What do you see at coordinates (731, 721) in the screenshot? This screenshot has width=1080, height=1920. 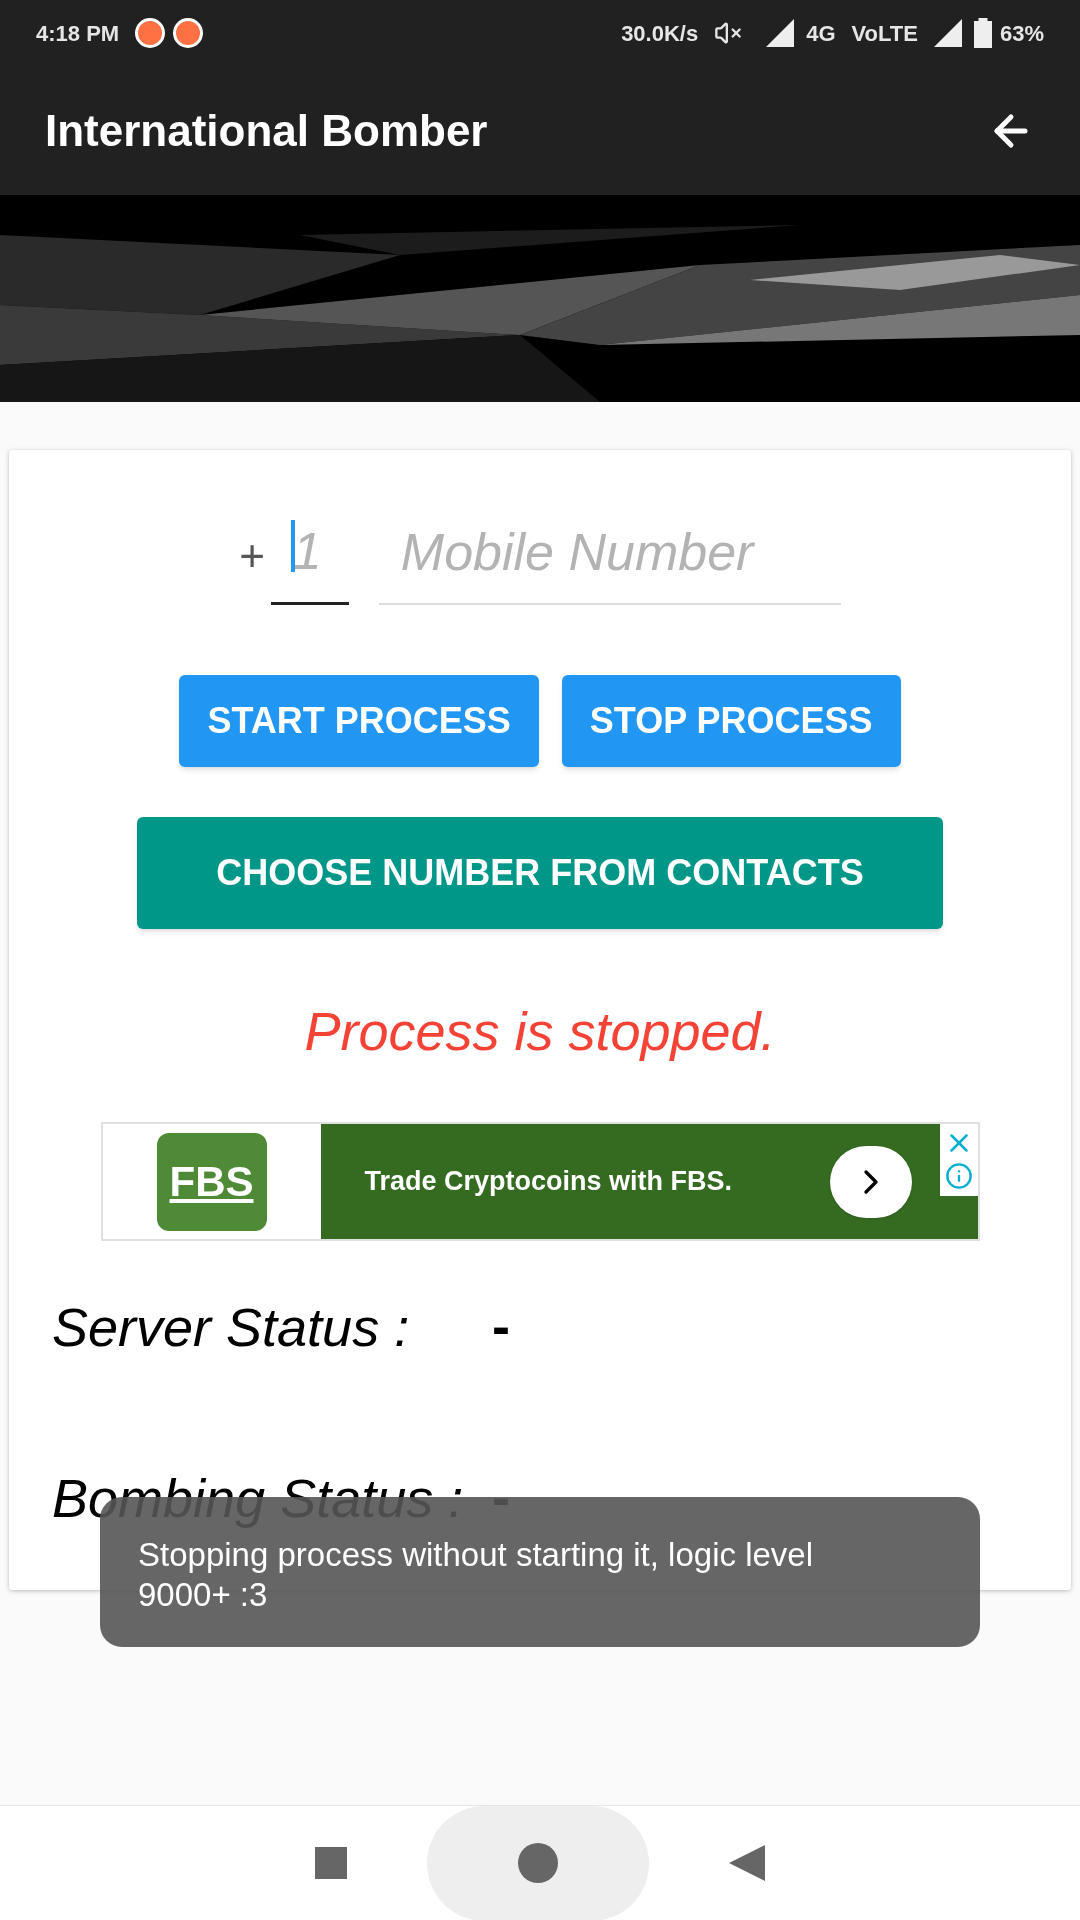 I see `process-button: STOP PROCESS` at bounding box center [731, 721].